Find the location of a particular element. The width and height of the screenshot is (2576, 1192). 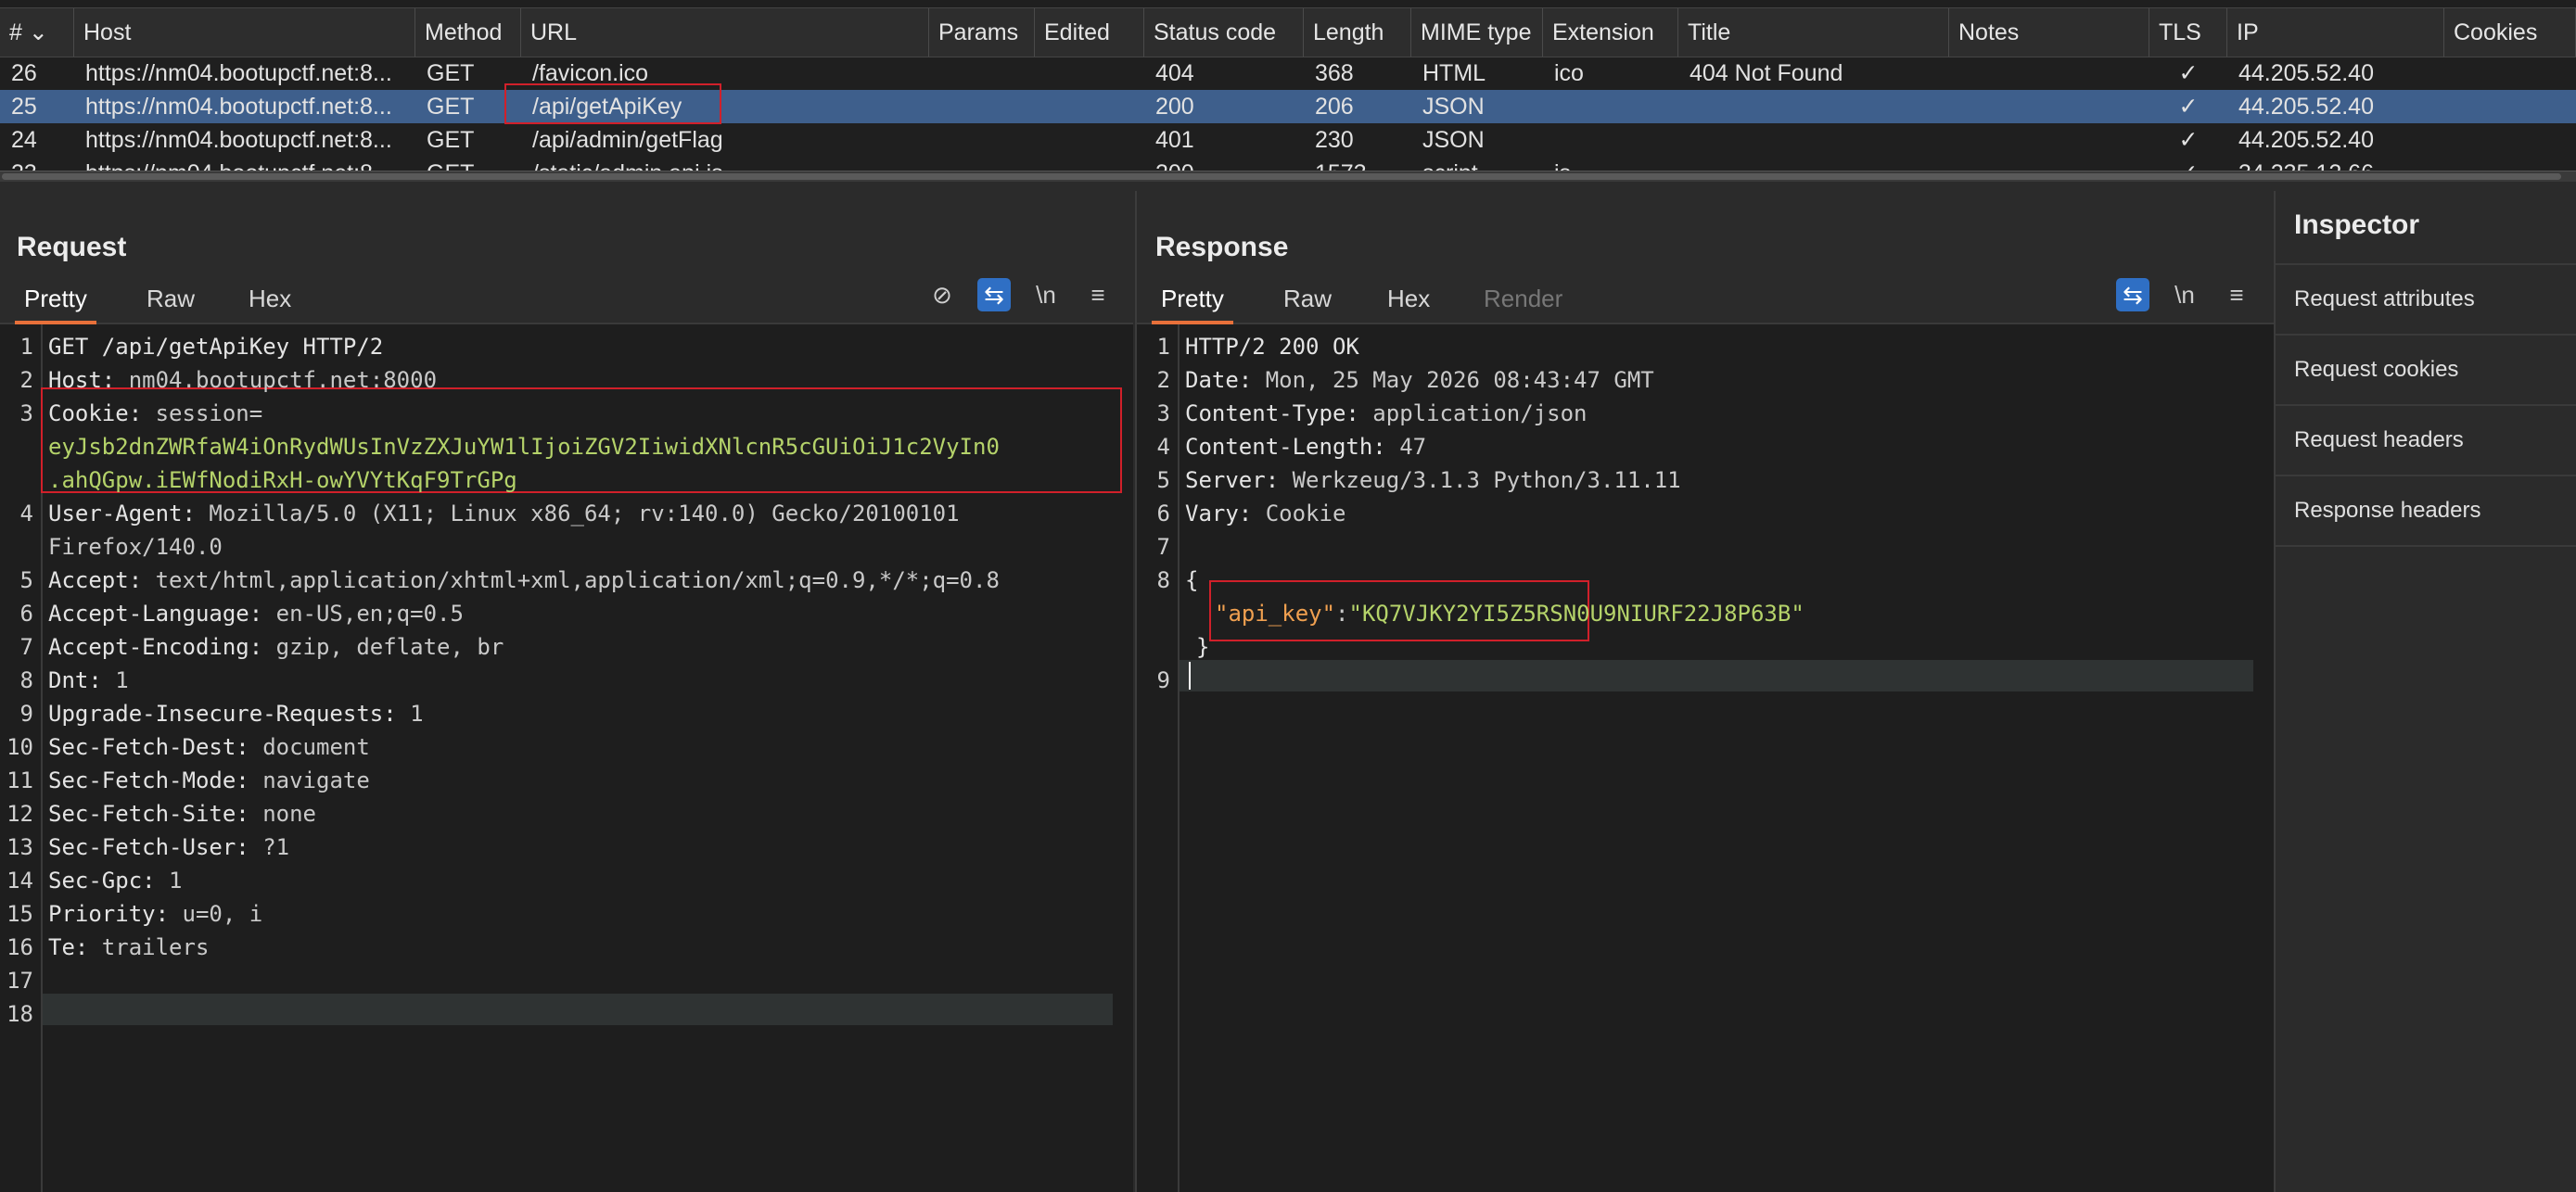

col-header-status: Status code is located at coordinates (1224, 32).